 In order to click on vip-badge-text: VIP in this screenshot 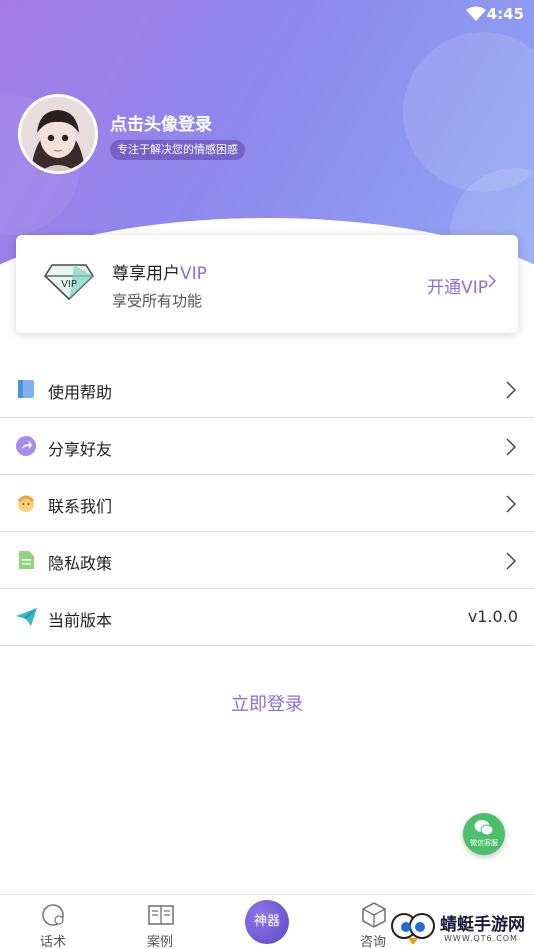, I will do `click(69, 284)`.